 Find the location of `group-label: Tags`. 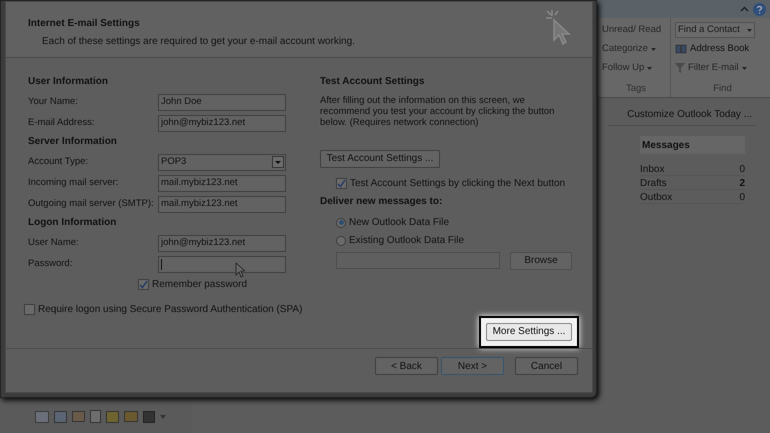

group-label: Tags is located at coordinates (636, 89).